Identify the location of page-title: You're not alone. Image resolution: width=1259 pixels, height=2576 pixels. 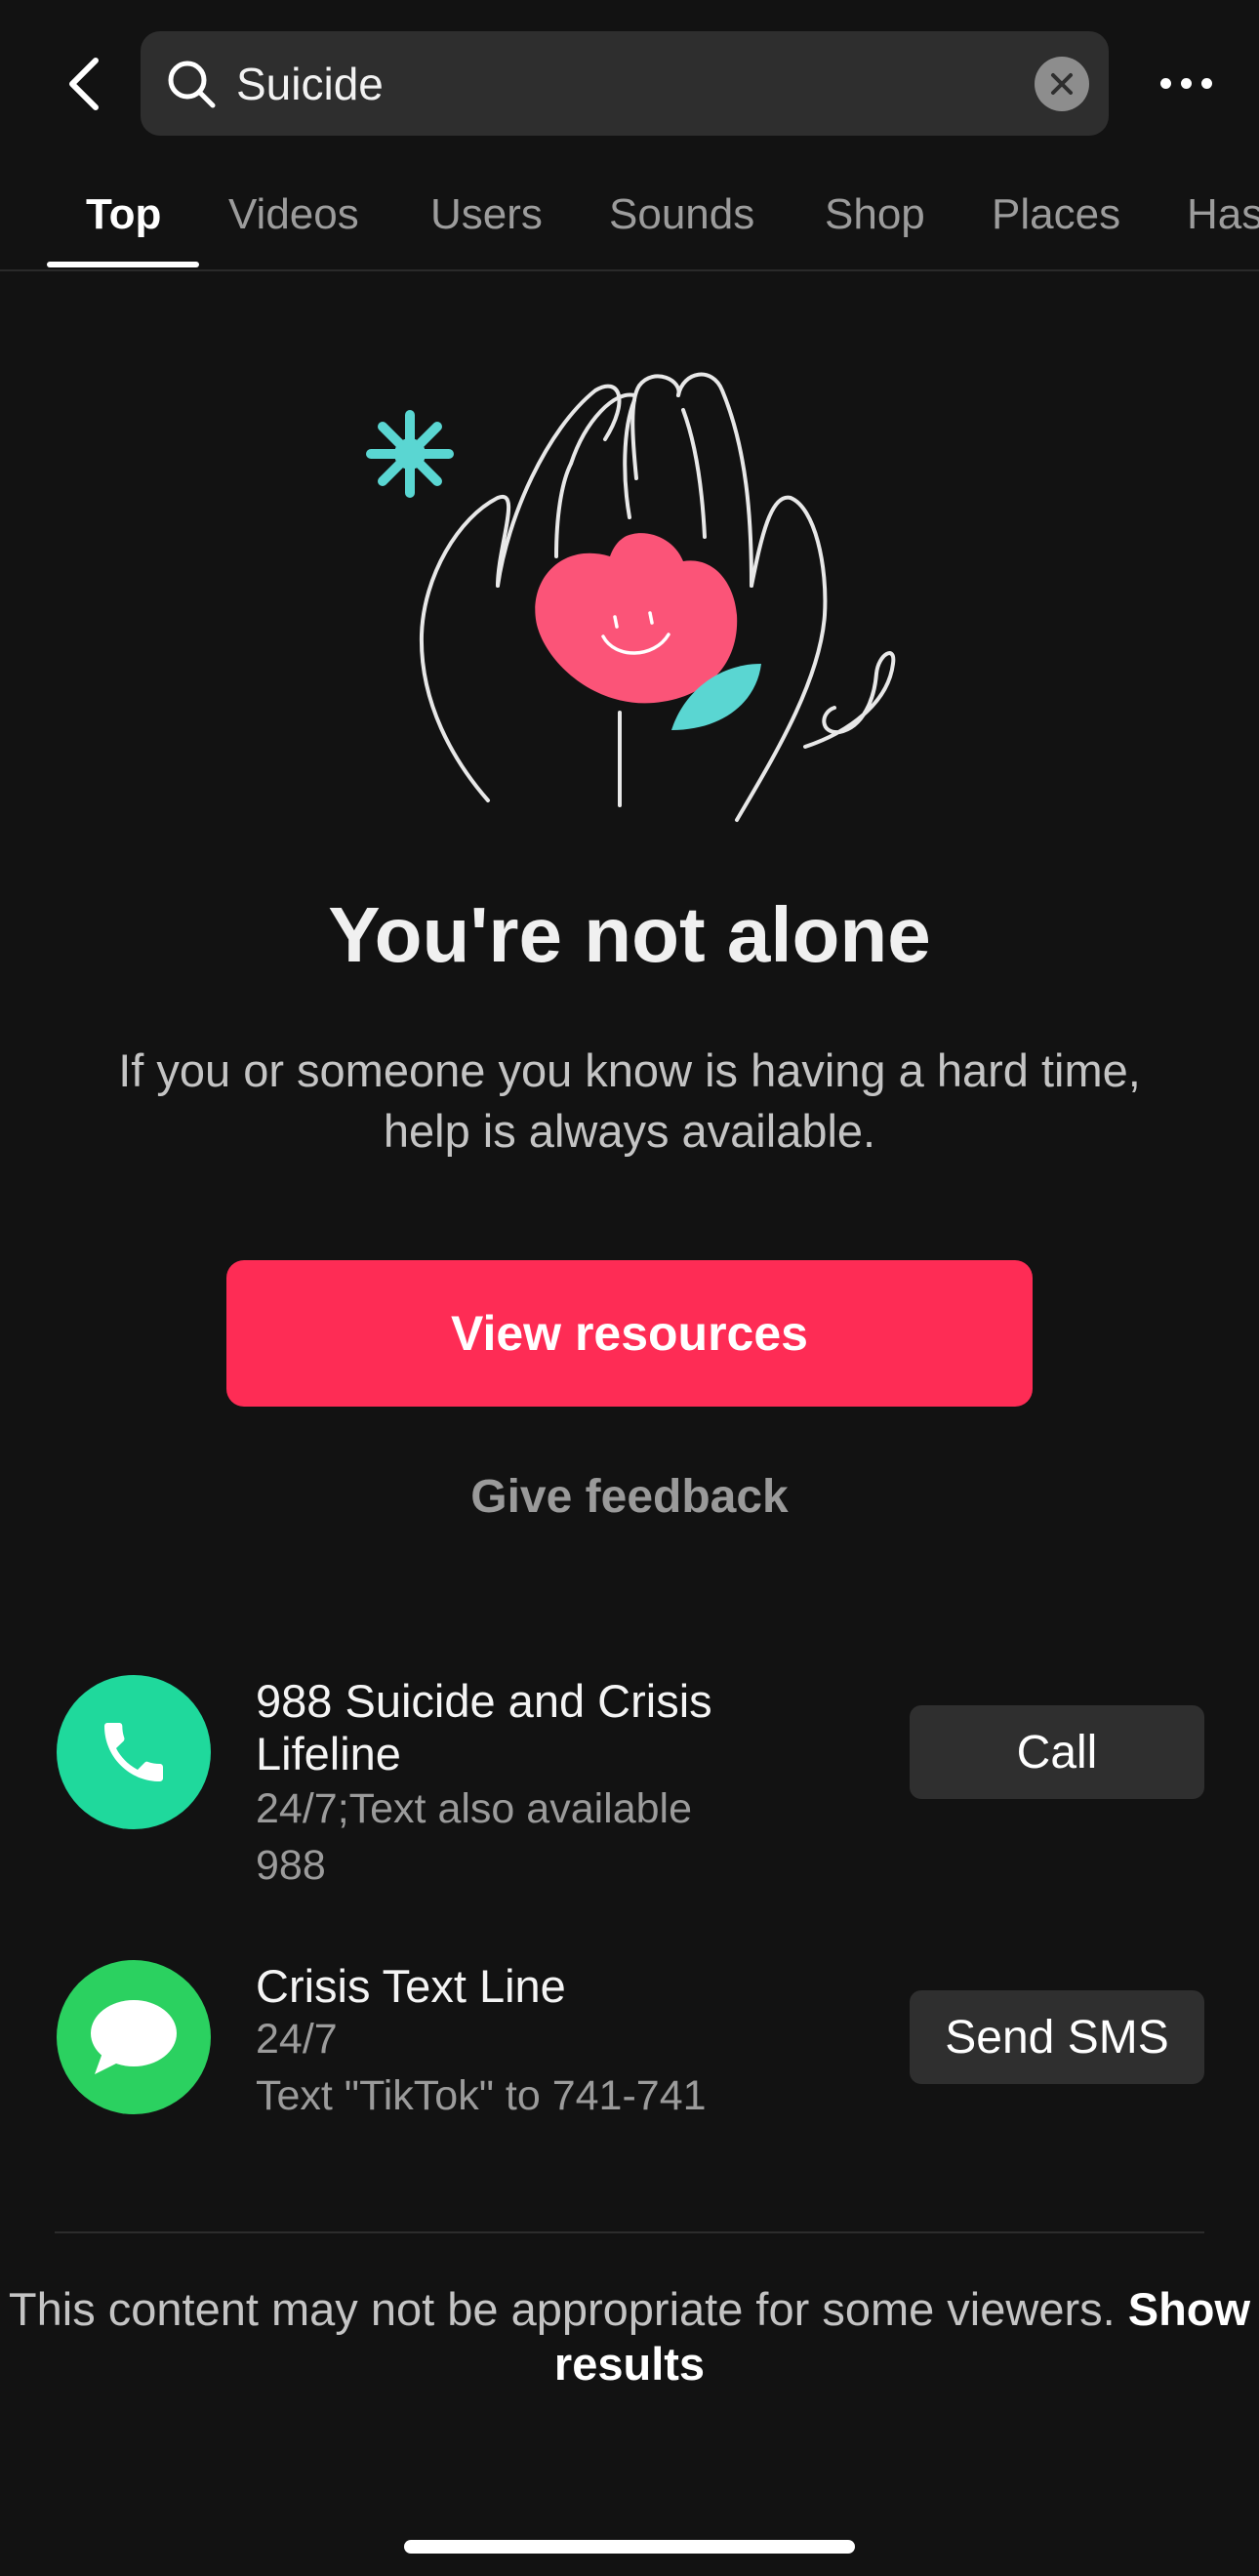
(629, 934).